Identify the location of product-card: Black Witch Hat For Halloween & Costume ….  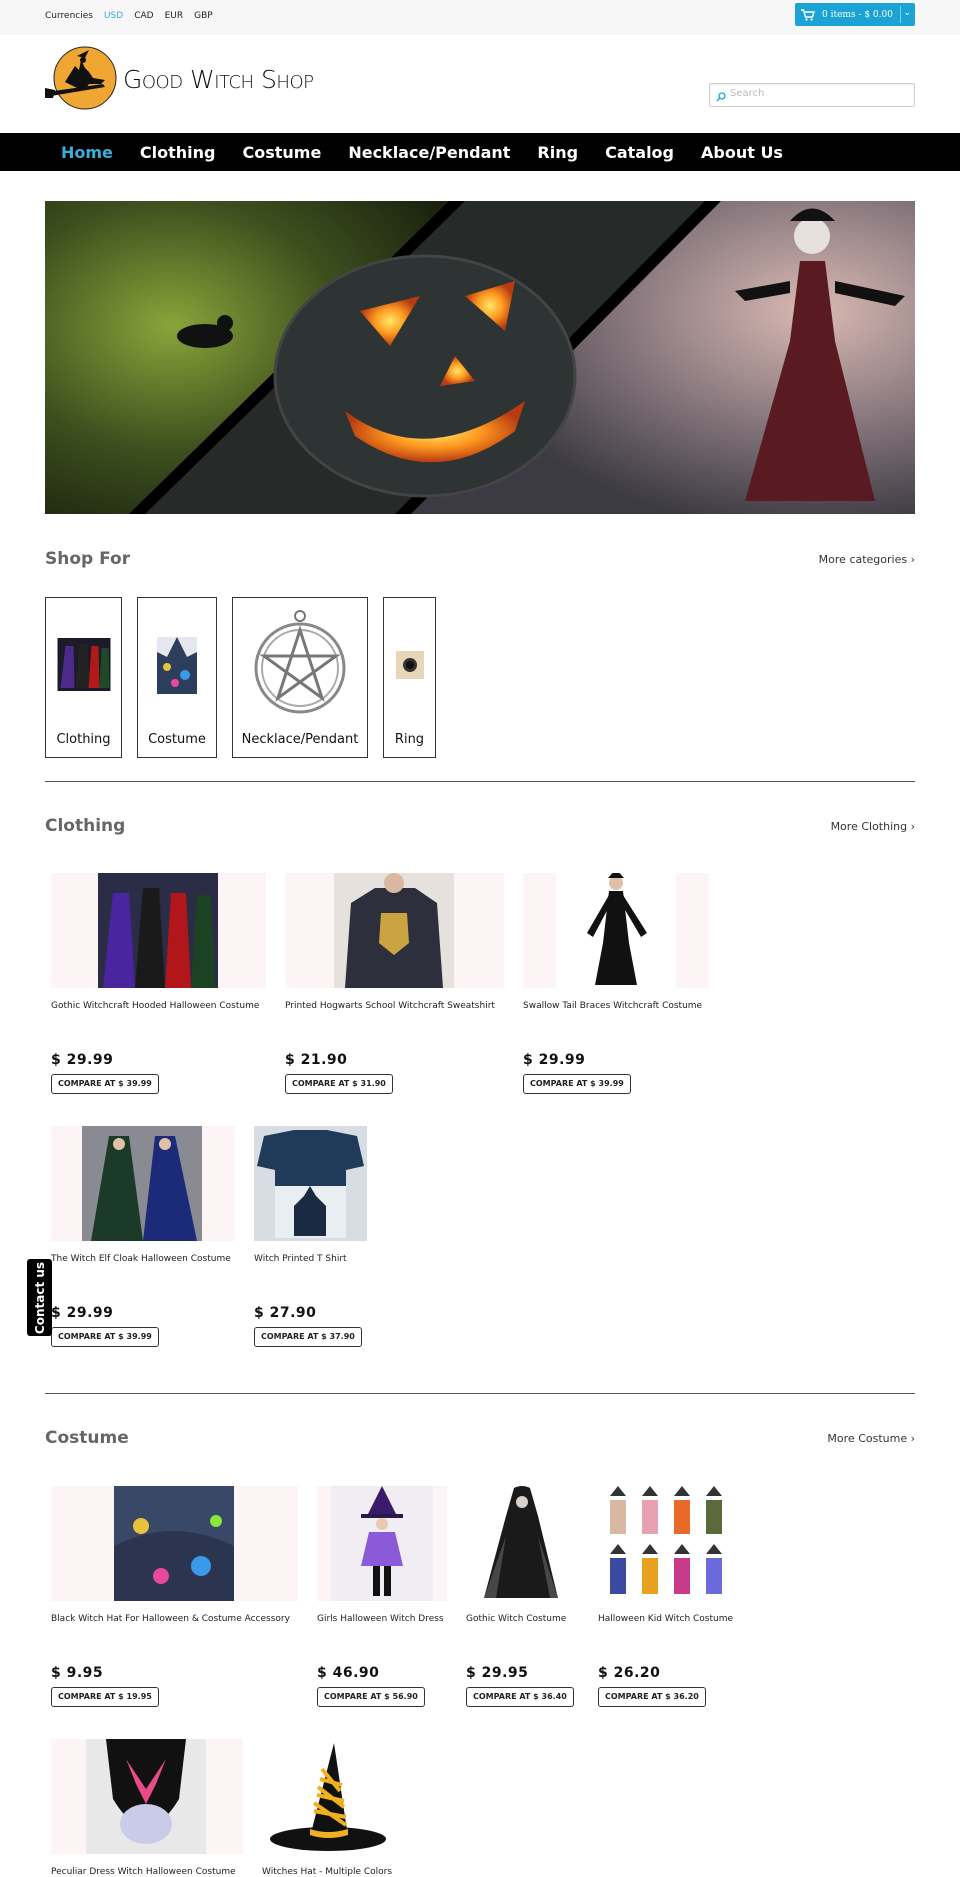
(174, 1596).